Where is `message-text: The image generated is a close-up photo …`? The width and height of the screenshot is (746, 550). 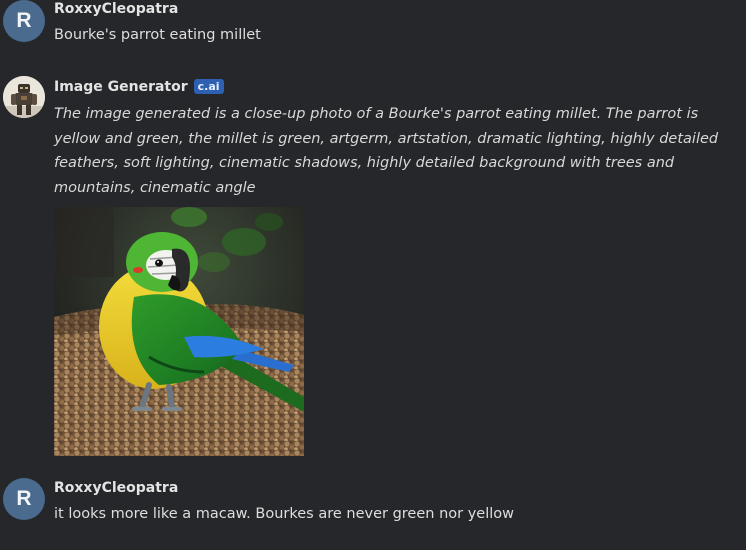 message-text: The image generated is a close-up photo … is located at coordinates (386, 151).